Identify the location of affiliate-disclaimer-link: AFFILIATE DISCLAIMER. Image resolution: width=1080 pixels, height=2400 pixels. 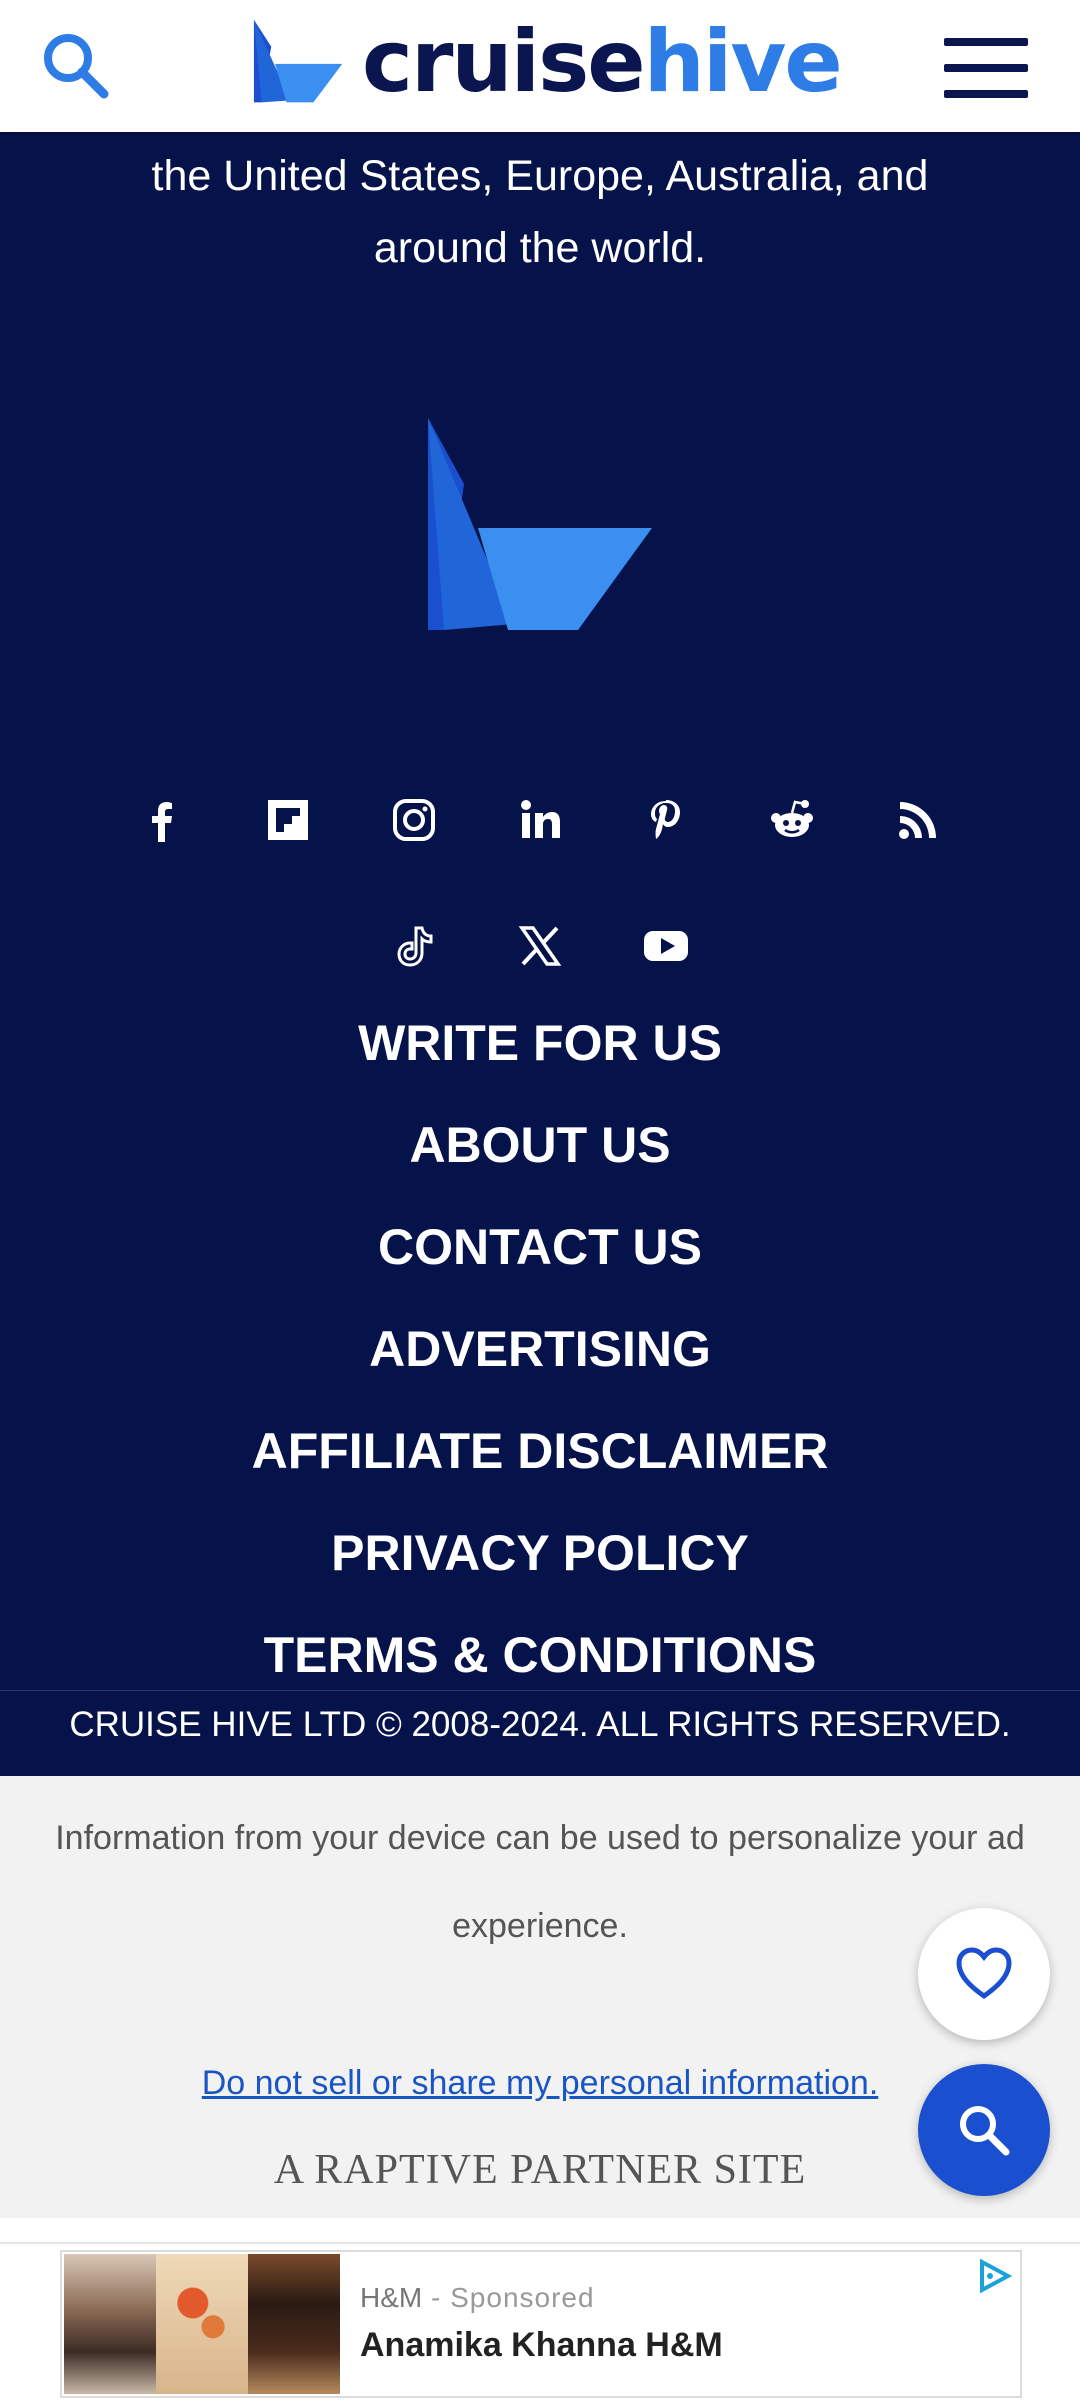
(540, 1451).